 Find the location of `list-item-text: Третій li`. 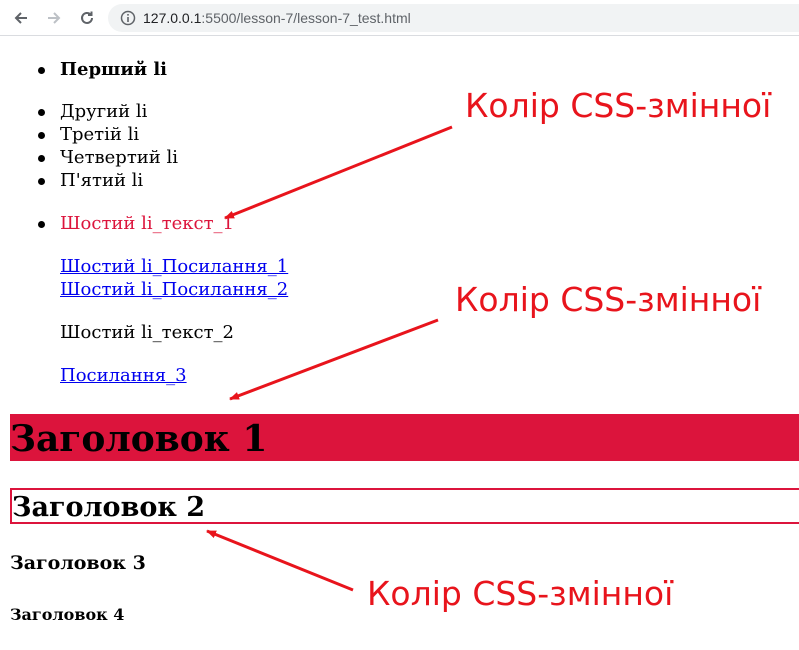

list-item-text: Третій li is located at coordinates (100, 134).